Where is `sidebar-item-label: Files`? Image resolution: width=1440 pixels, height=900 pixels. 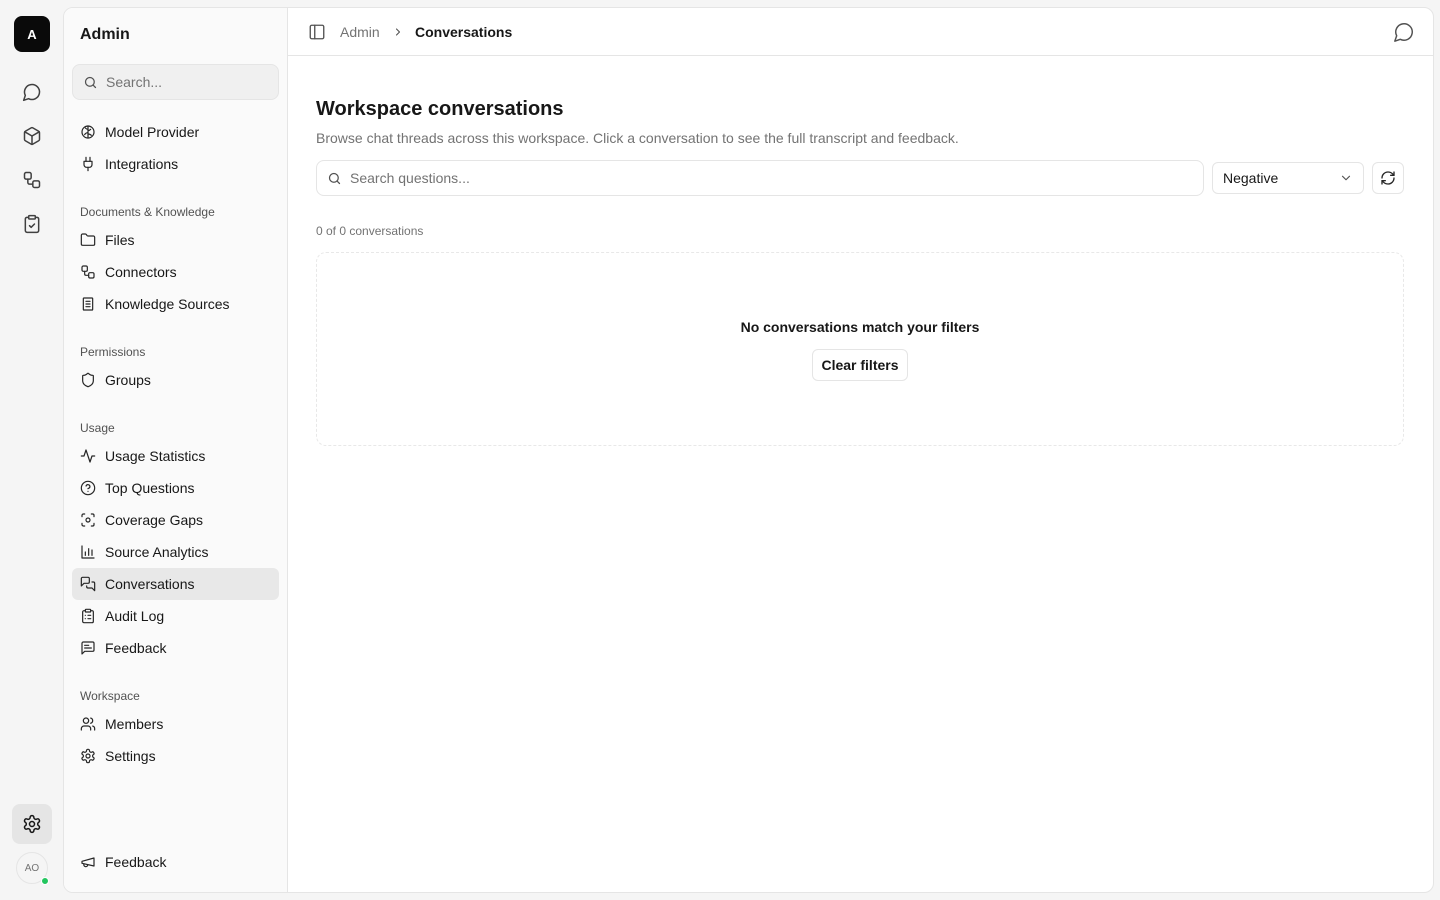
sidebar-item-label: Files is located at coordinates (120, 240).